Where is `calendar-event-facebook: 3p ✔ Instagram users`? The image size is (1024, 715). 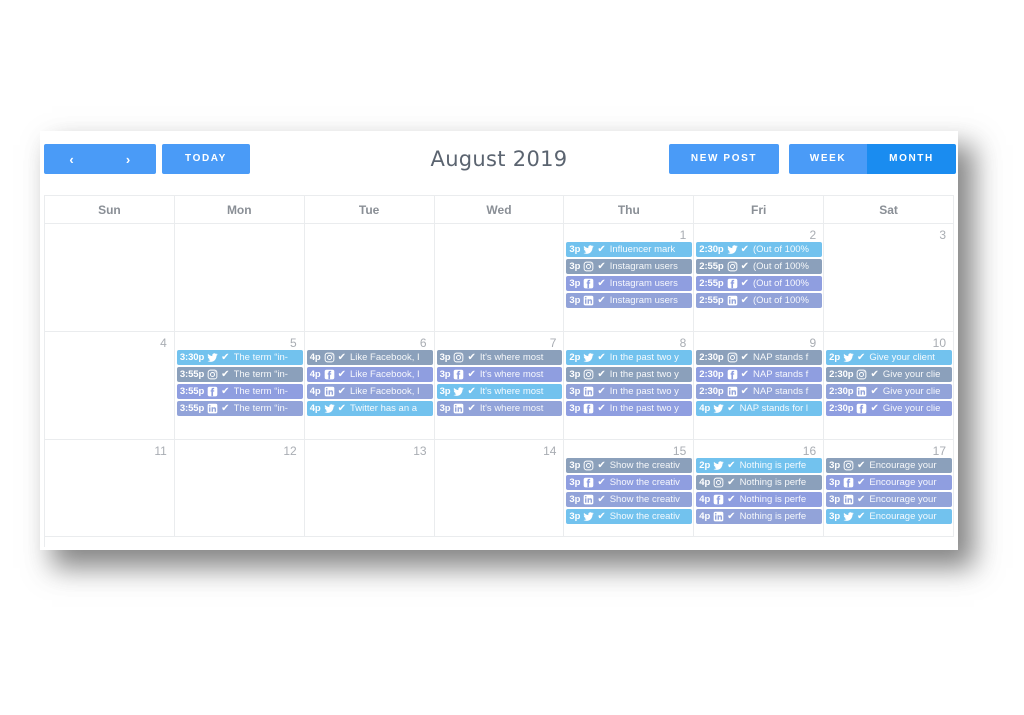 calendar-event-facebook: 3p ✔ Instagram users is located at coordinates (629, 283).